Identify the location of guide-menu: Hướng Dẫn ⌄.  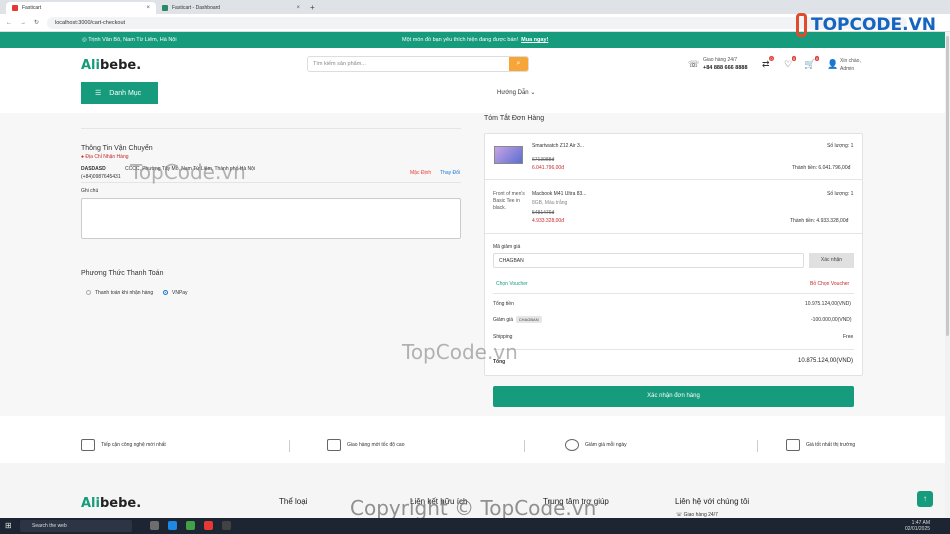
(516, 92).